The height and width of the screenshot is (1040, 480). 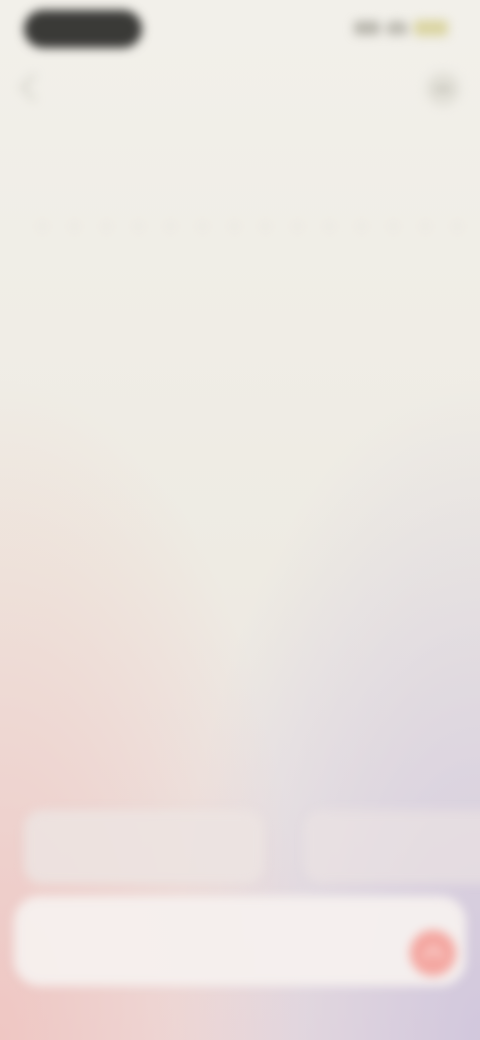 I want to click on signal-icon, so click(x=367, y=28).